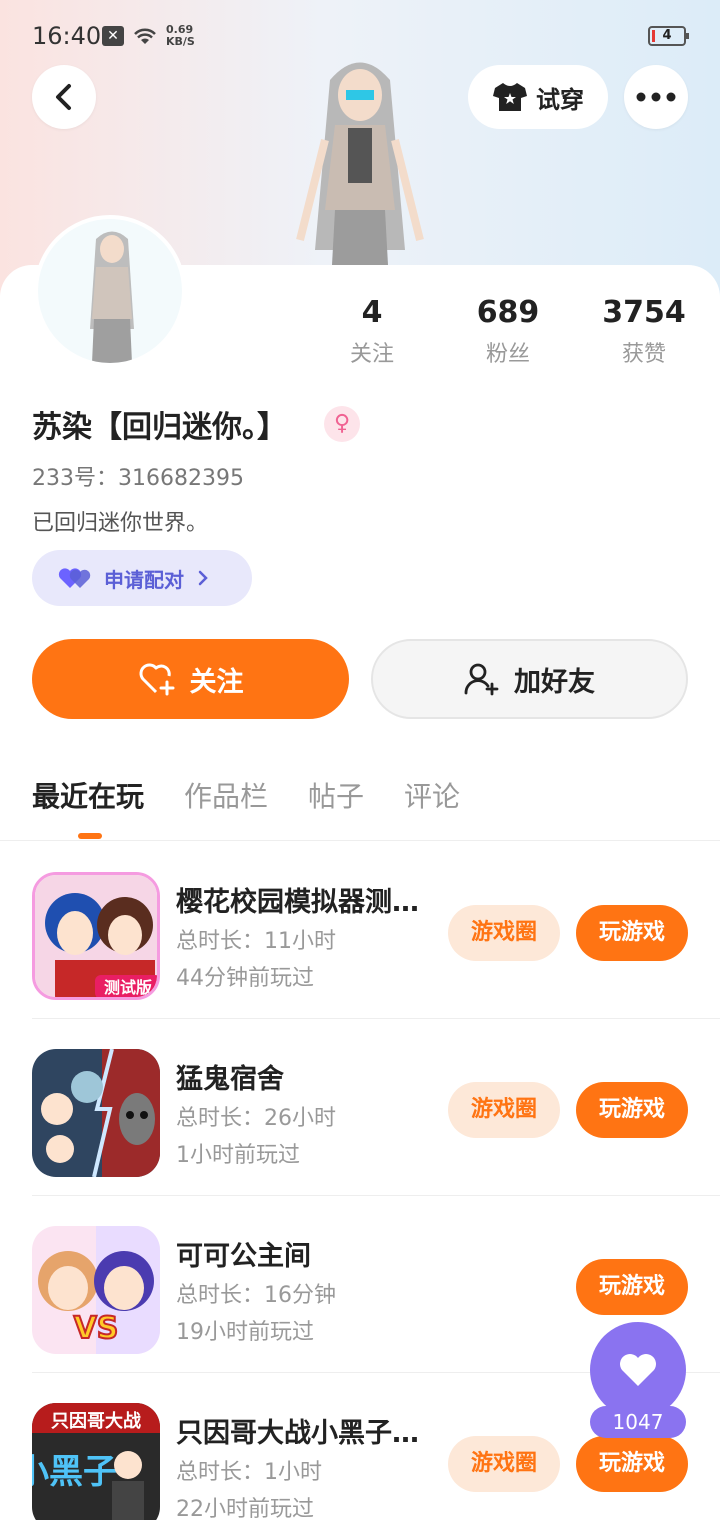 Image resolution: width=720 pixels, height=1520 pixels. Describe the element at coordinates (256, 1118) in the screenshot. I see `game-duration: 总时长：26小时` at that location.